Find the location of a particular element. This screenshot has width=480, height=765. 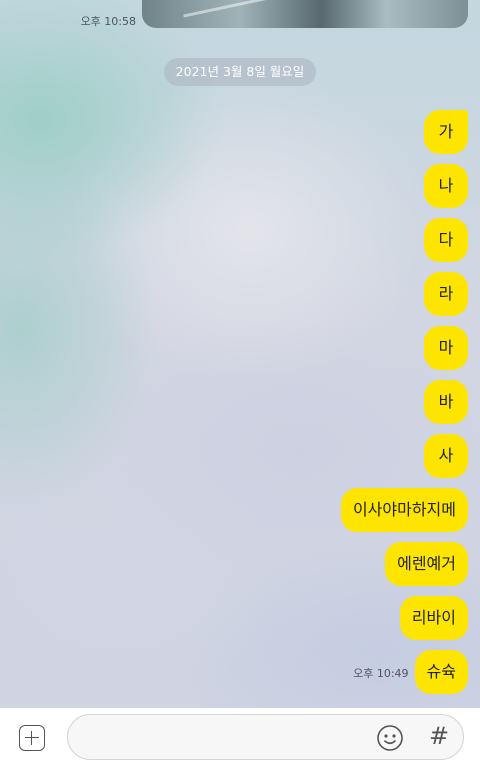

plus-square-icon is located at coordinates (32, 738).